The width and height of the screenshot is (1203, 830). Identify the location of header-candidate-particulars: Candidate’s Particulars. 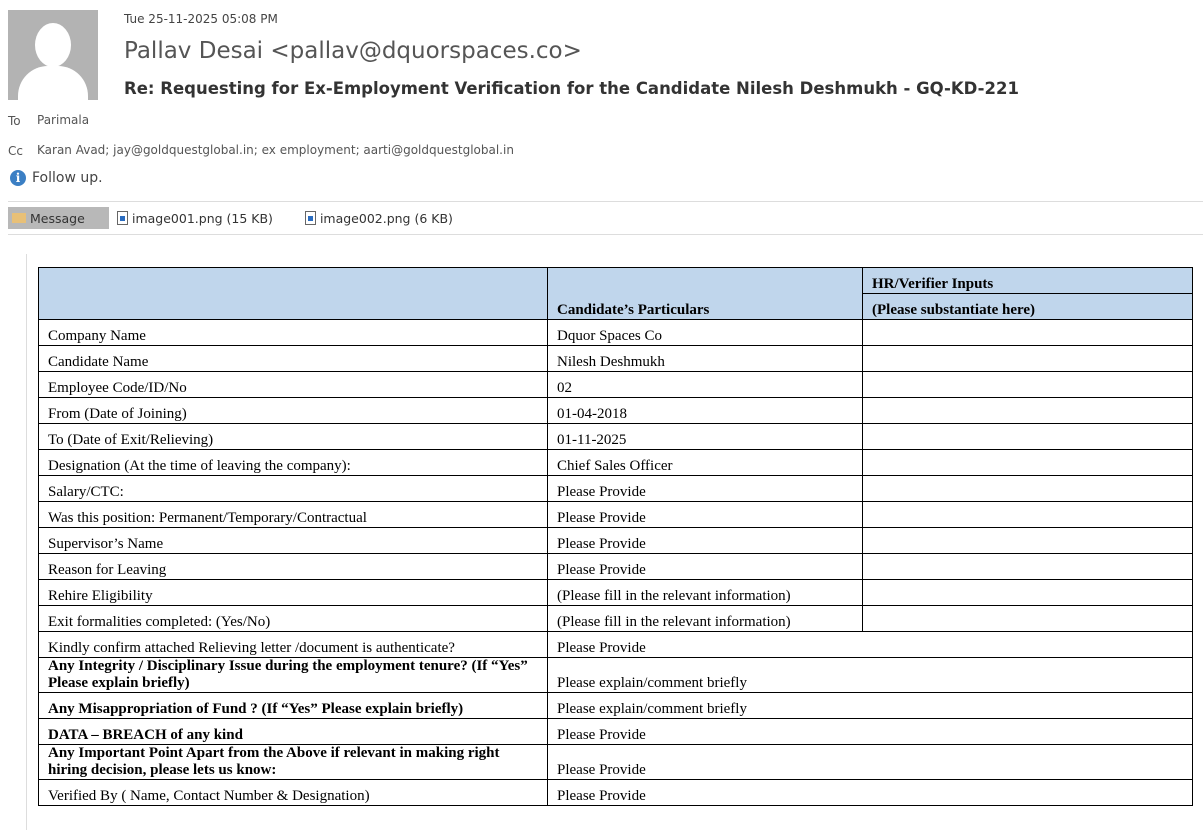
(705, 293).